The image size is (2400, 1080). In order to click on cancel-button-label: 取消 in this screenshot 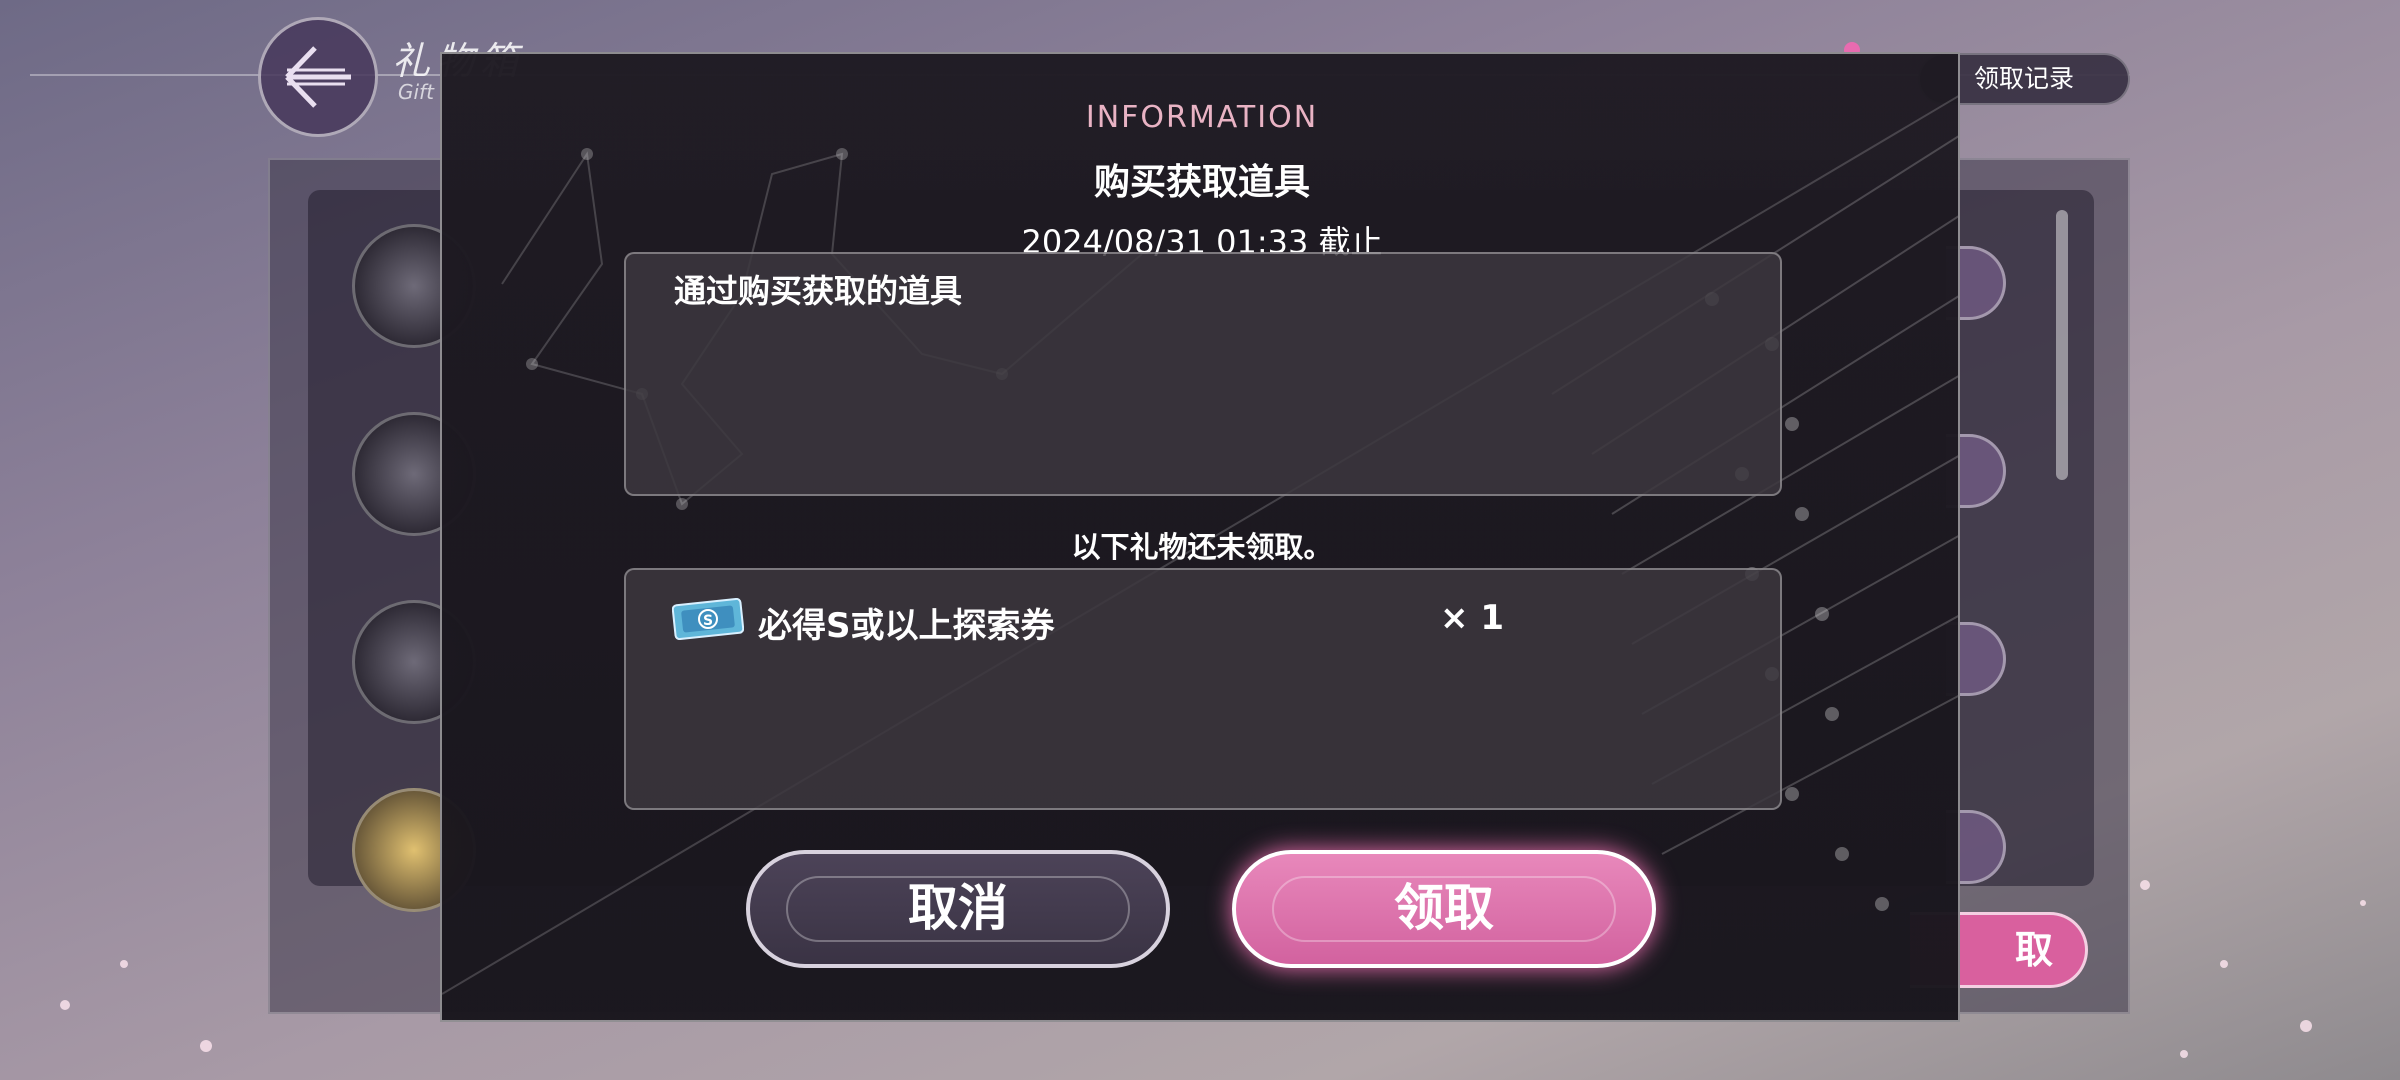, I will do `click(958, 908)`.